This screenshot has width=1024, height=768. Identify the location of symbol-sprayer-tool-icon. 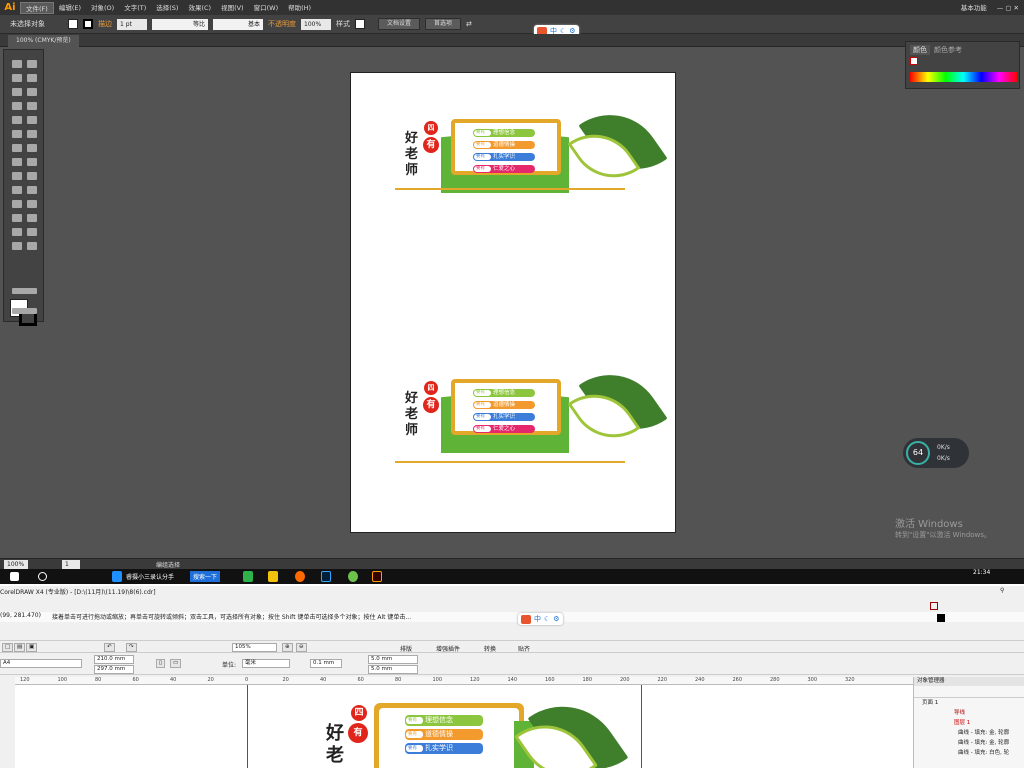
(17, 218).